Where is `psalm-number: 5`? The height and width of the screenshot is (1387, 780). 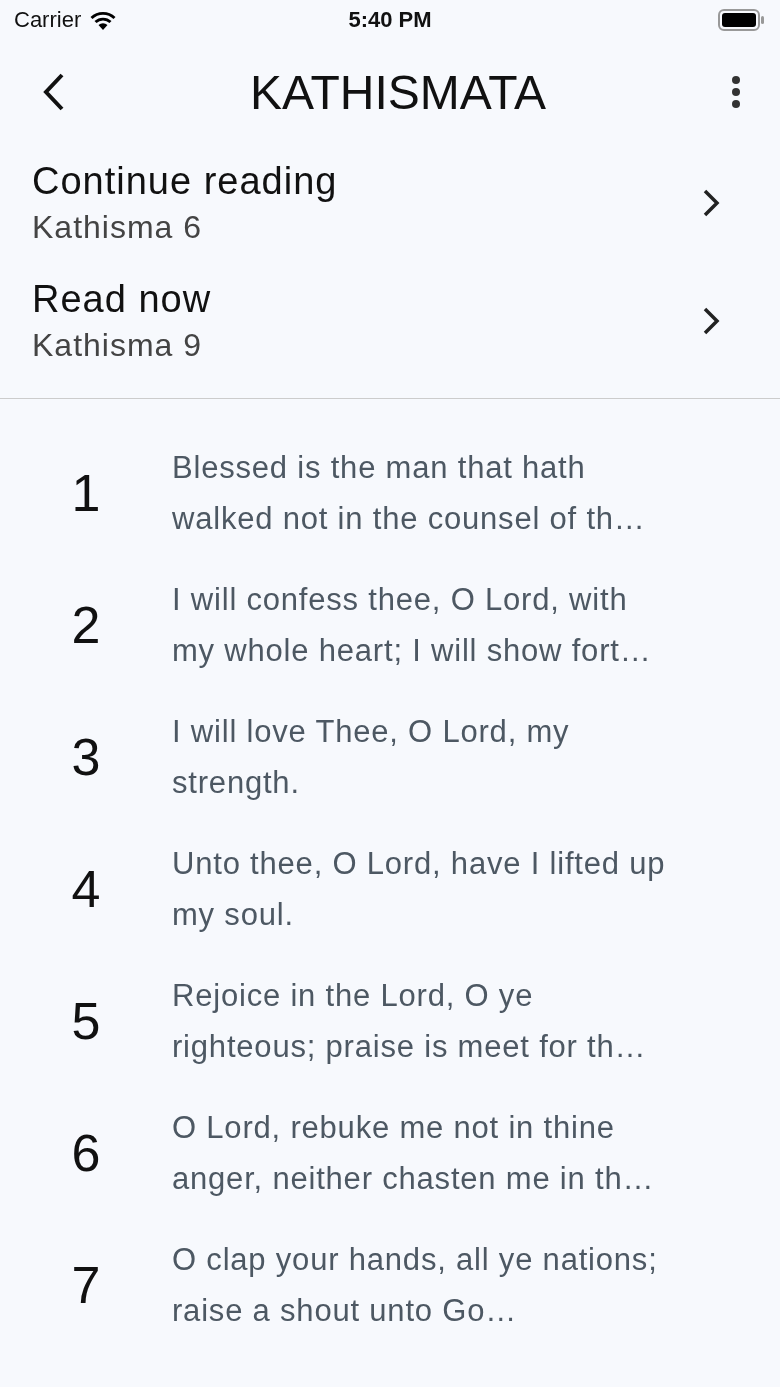 psalm-number: 5 is located at coordinates (86, 1021).